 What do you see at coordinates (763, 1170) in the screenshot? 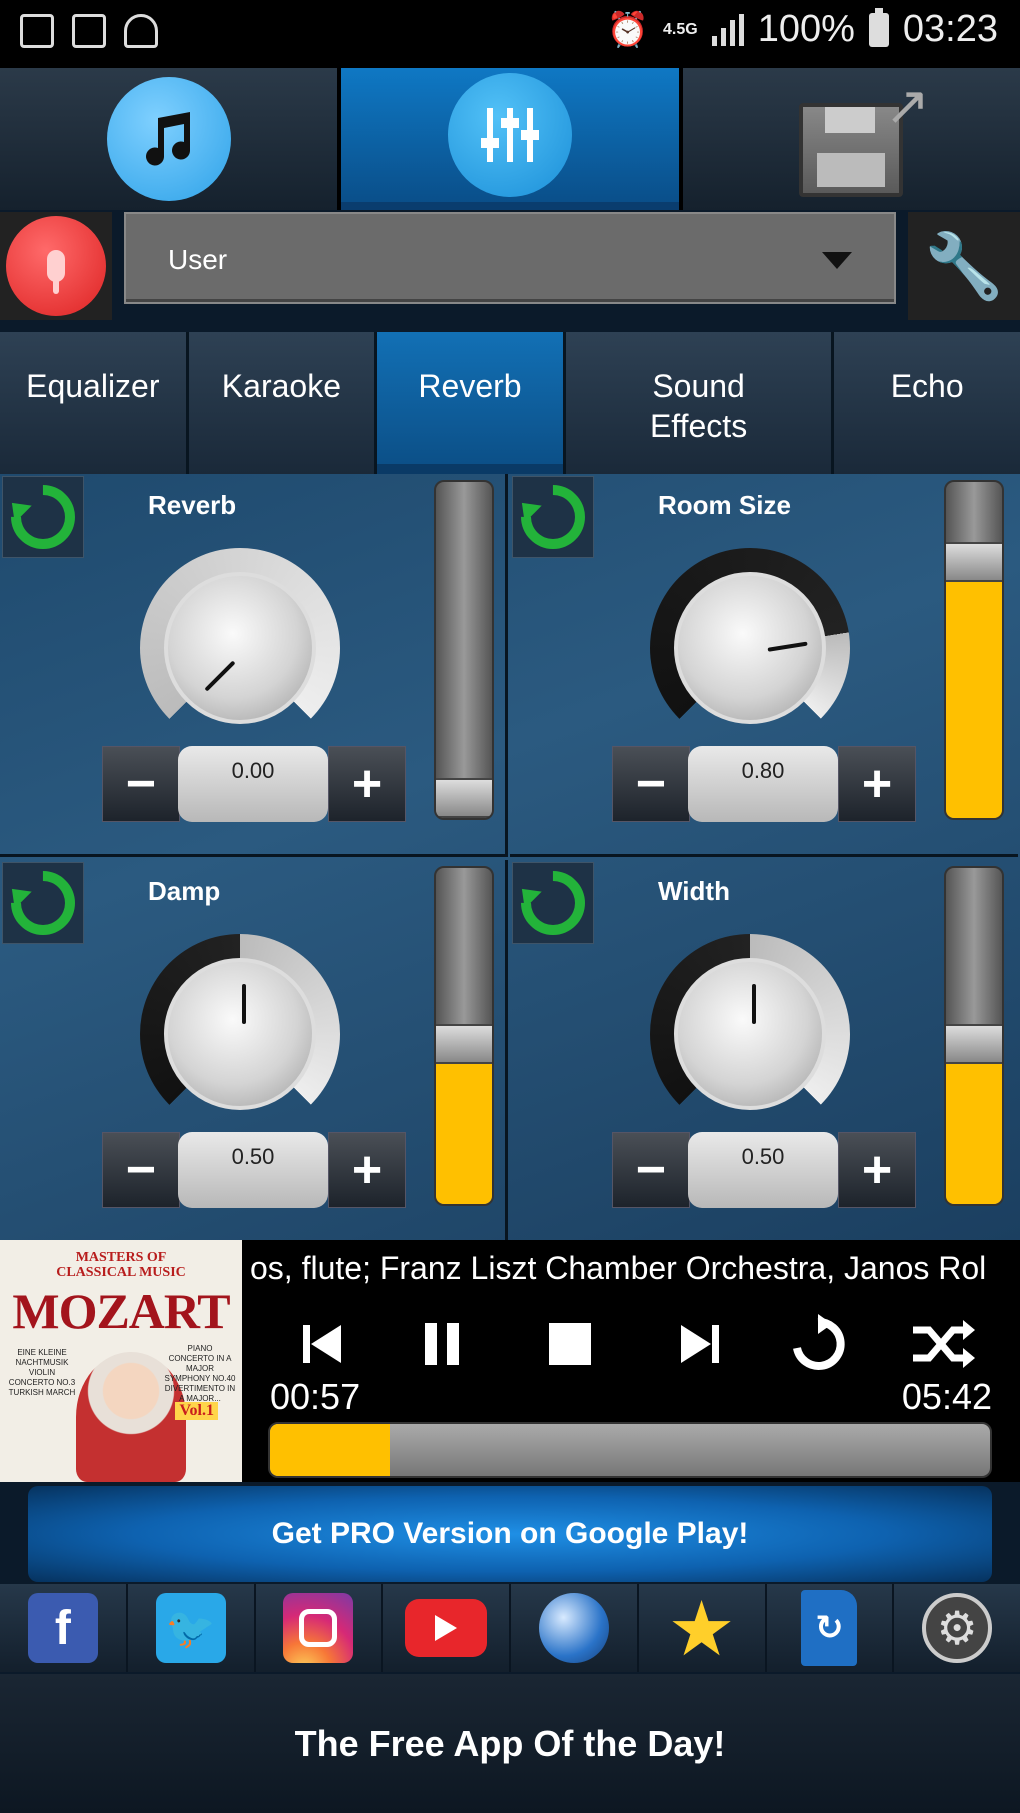
I see `width-value: 0.50` at bounding box center [763, 1170].